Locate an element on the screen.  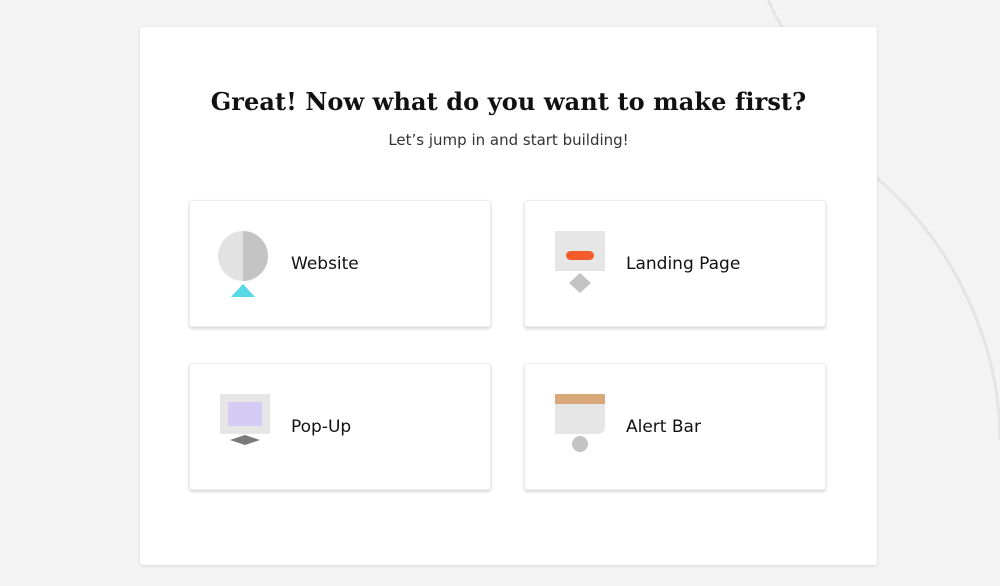
popup-icon is located at coordinates (245, 419).